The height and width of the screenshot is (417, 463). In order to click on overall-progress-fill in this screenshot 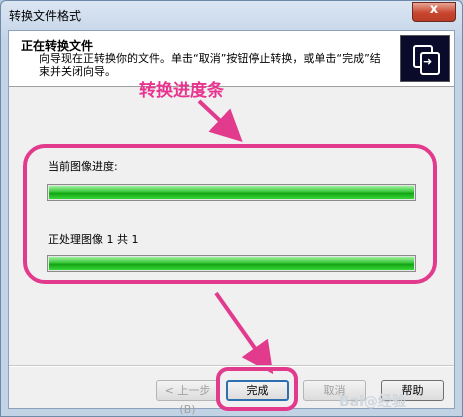, I will do `click(231, 263)`.